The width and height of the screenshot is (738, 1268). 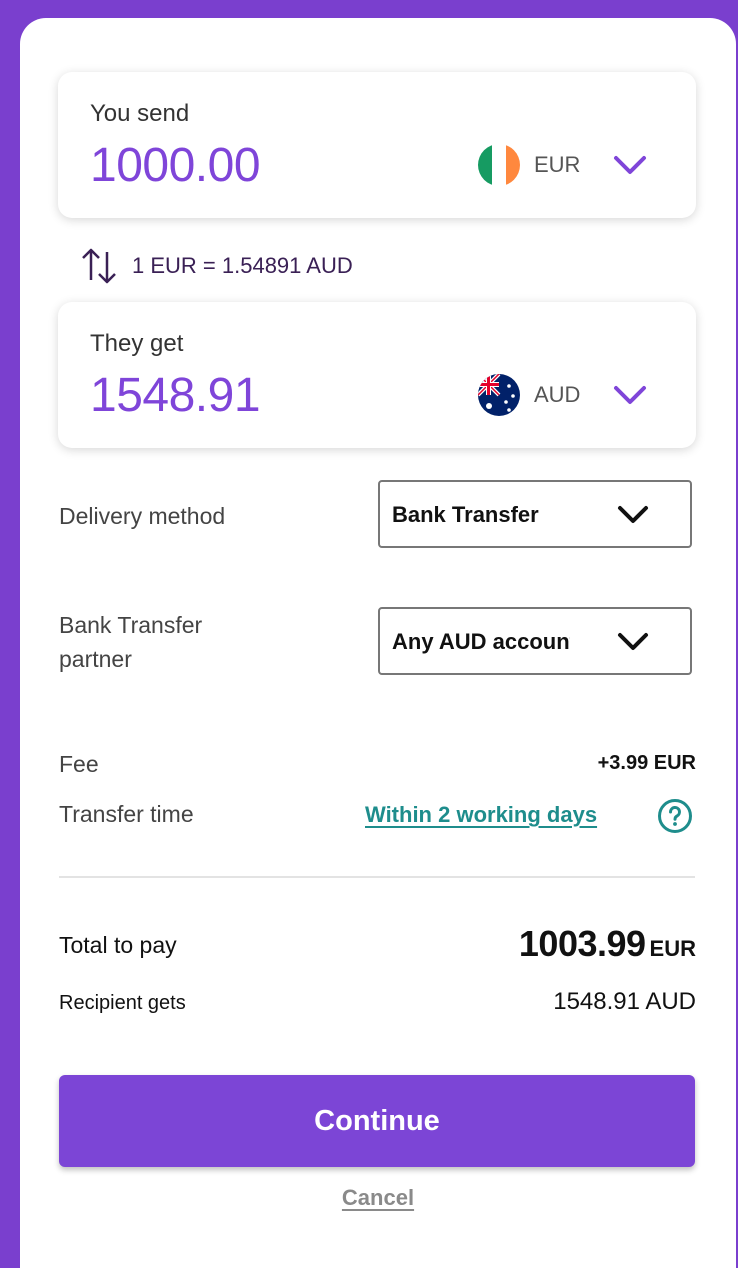 What do you see at coordinates (378, 1198) in the screenshot?
I see `cancel-link: Cancel` at bounding box center [378, 1198].